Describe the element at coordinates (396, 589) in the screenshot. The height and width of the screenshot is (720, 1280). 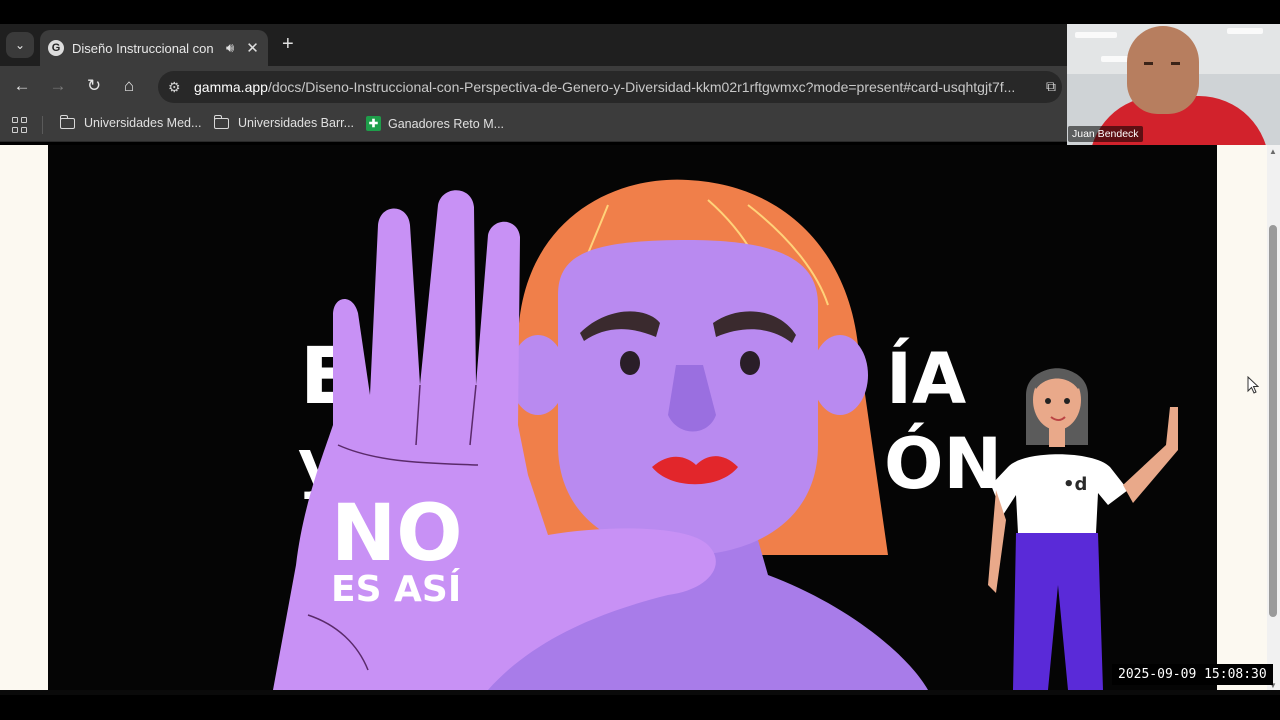
I see `hand-text-es-asi: ES ASÍ` at that location.